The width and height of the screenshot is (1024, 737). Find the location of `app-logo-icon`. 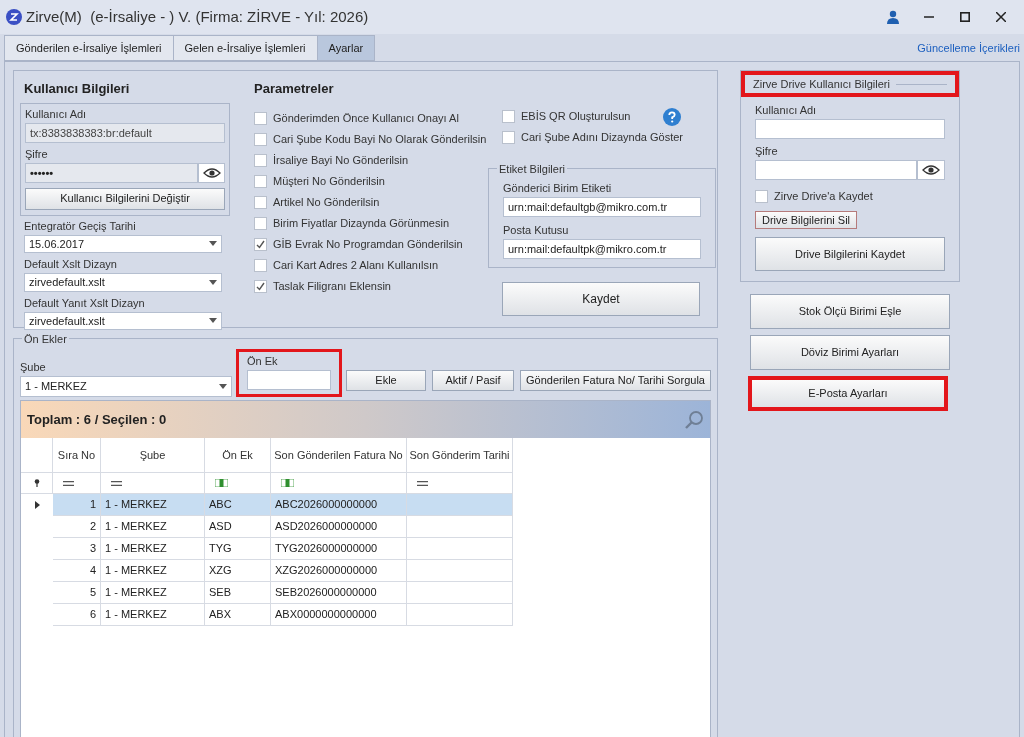

app-logo-icon is located at coordinates (14, 17).